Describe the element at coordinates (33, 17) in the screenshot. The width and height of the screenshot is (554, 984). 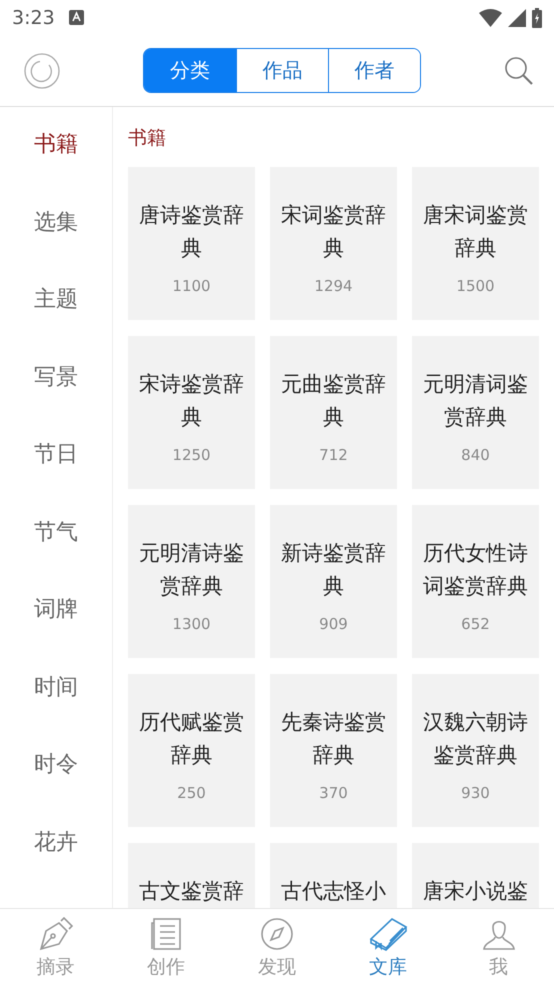
I see `status-time: 3:23` at that location.